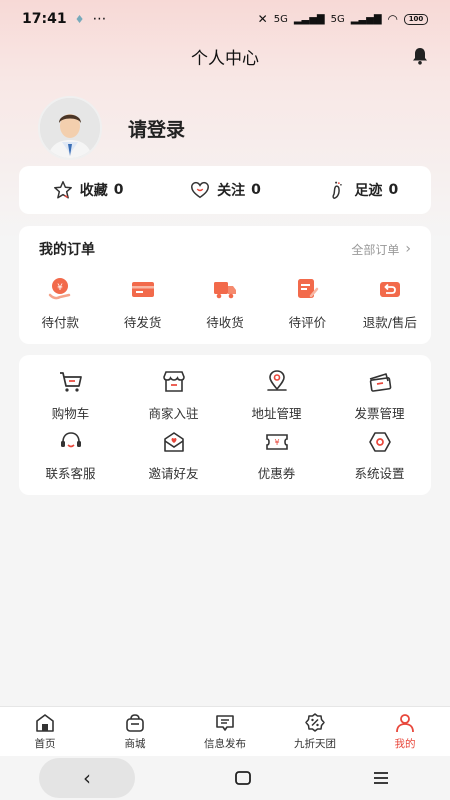 The width and height of the screenshot is (450, 800). I want to click on message-icon, so click(225, 722).